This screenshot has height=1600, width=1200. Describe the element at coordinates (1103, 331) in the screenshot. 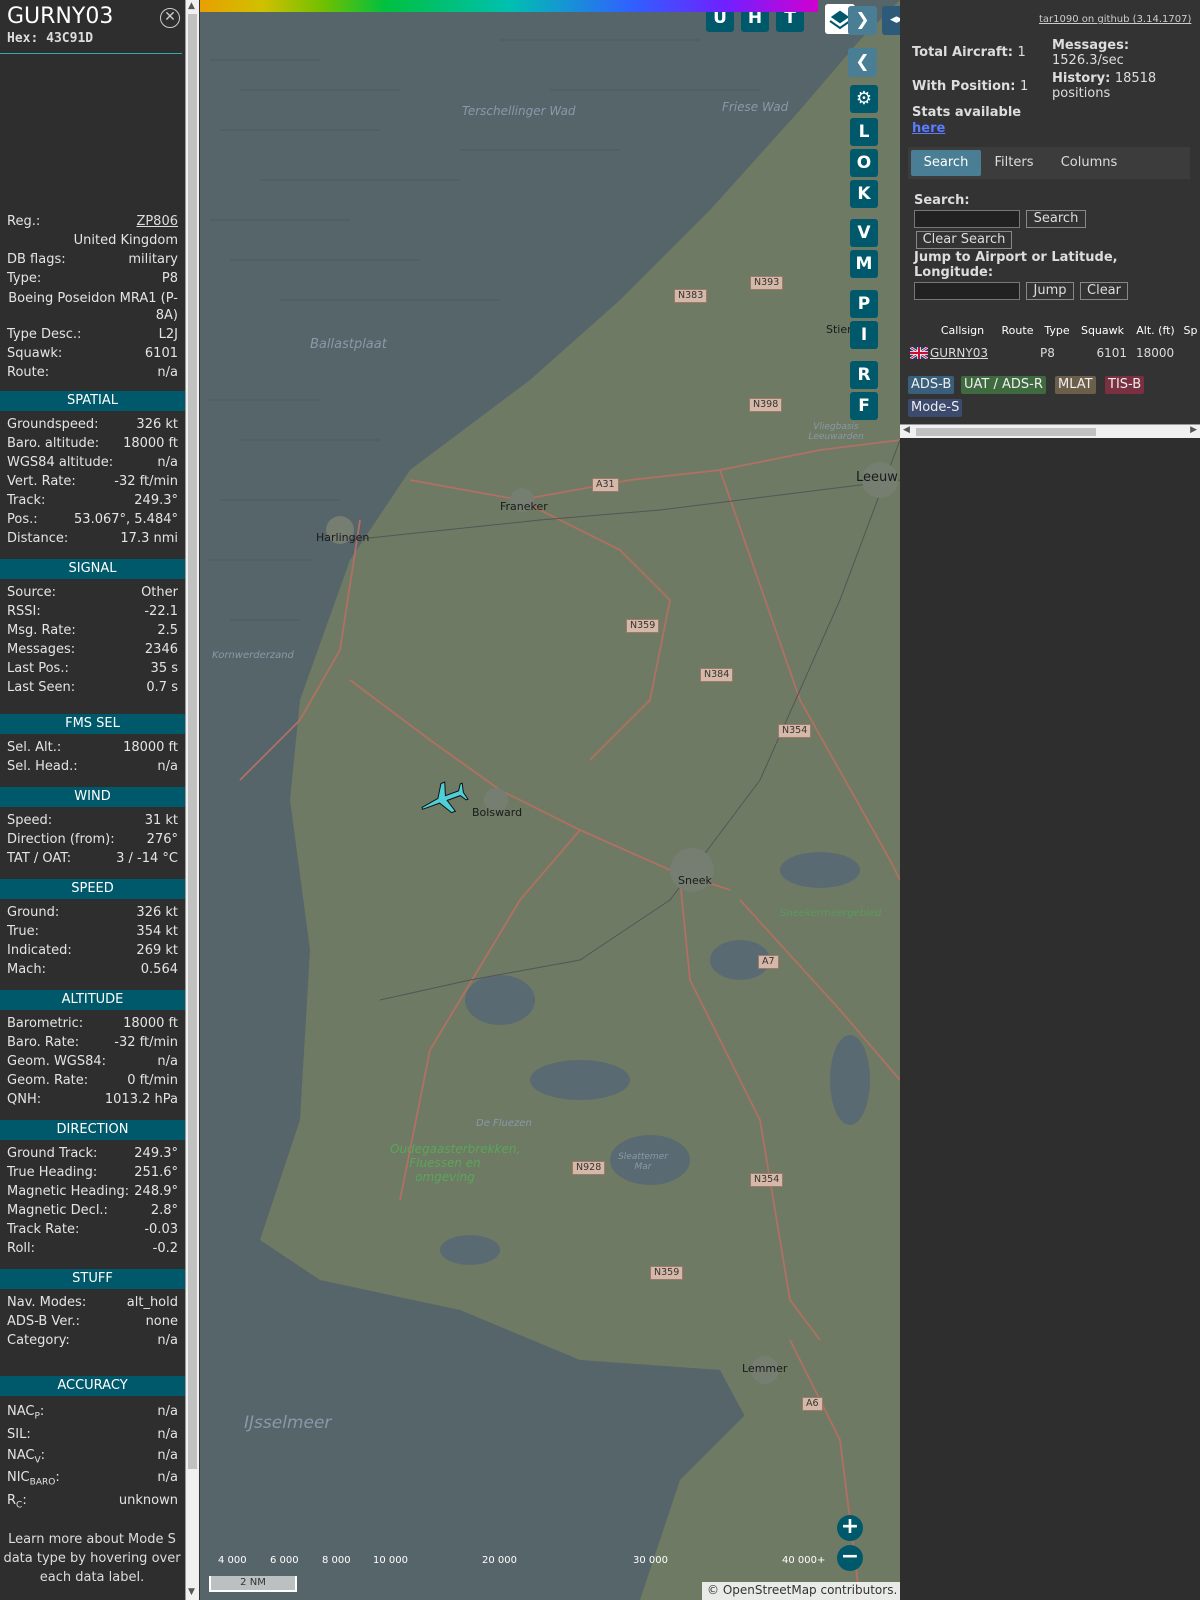

I see `col-squawk: Squawk` at that location.